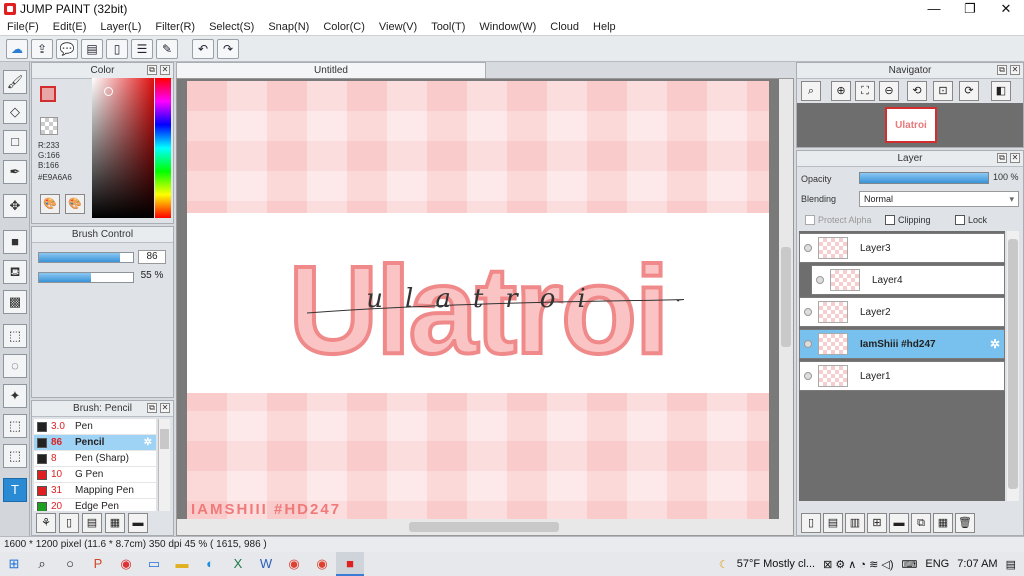  Describe the element at coordinates (15, 366) in the screenshot. I see `lasso-icon: ◌` at that location.